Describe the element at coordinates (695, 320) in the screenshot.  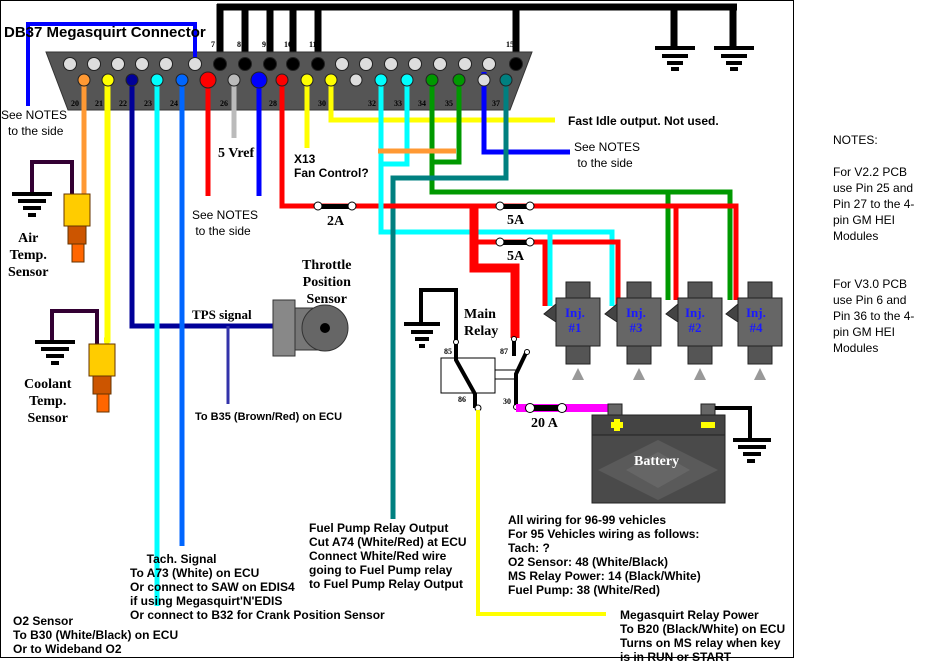
I see `injector-2-label: Inj. #2` at that location.